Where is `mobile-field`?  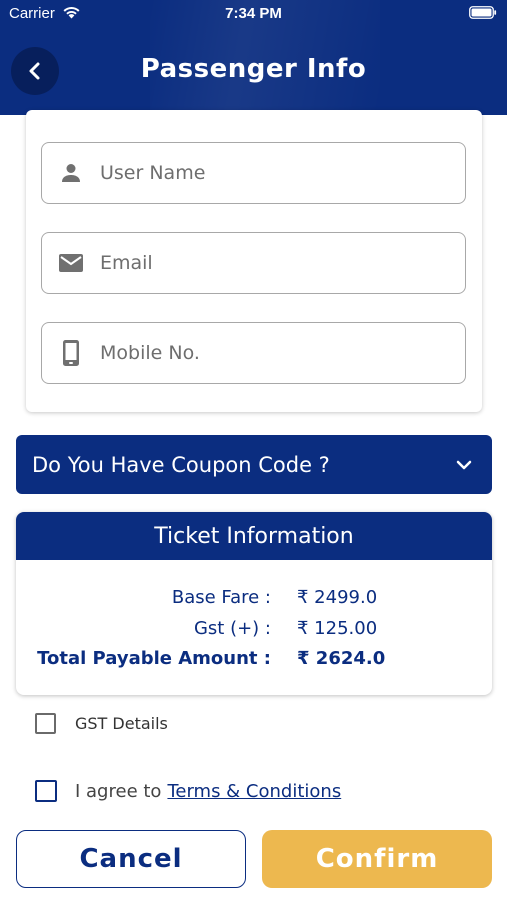
mobile-field is located at coordinates (253, 353).